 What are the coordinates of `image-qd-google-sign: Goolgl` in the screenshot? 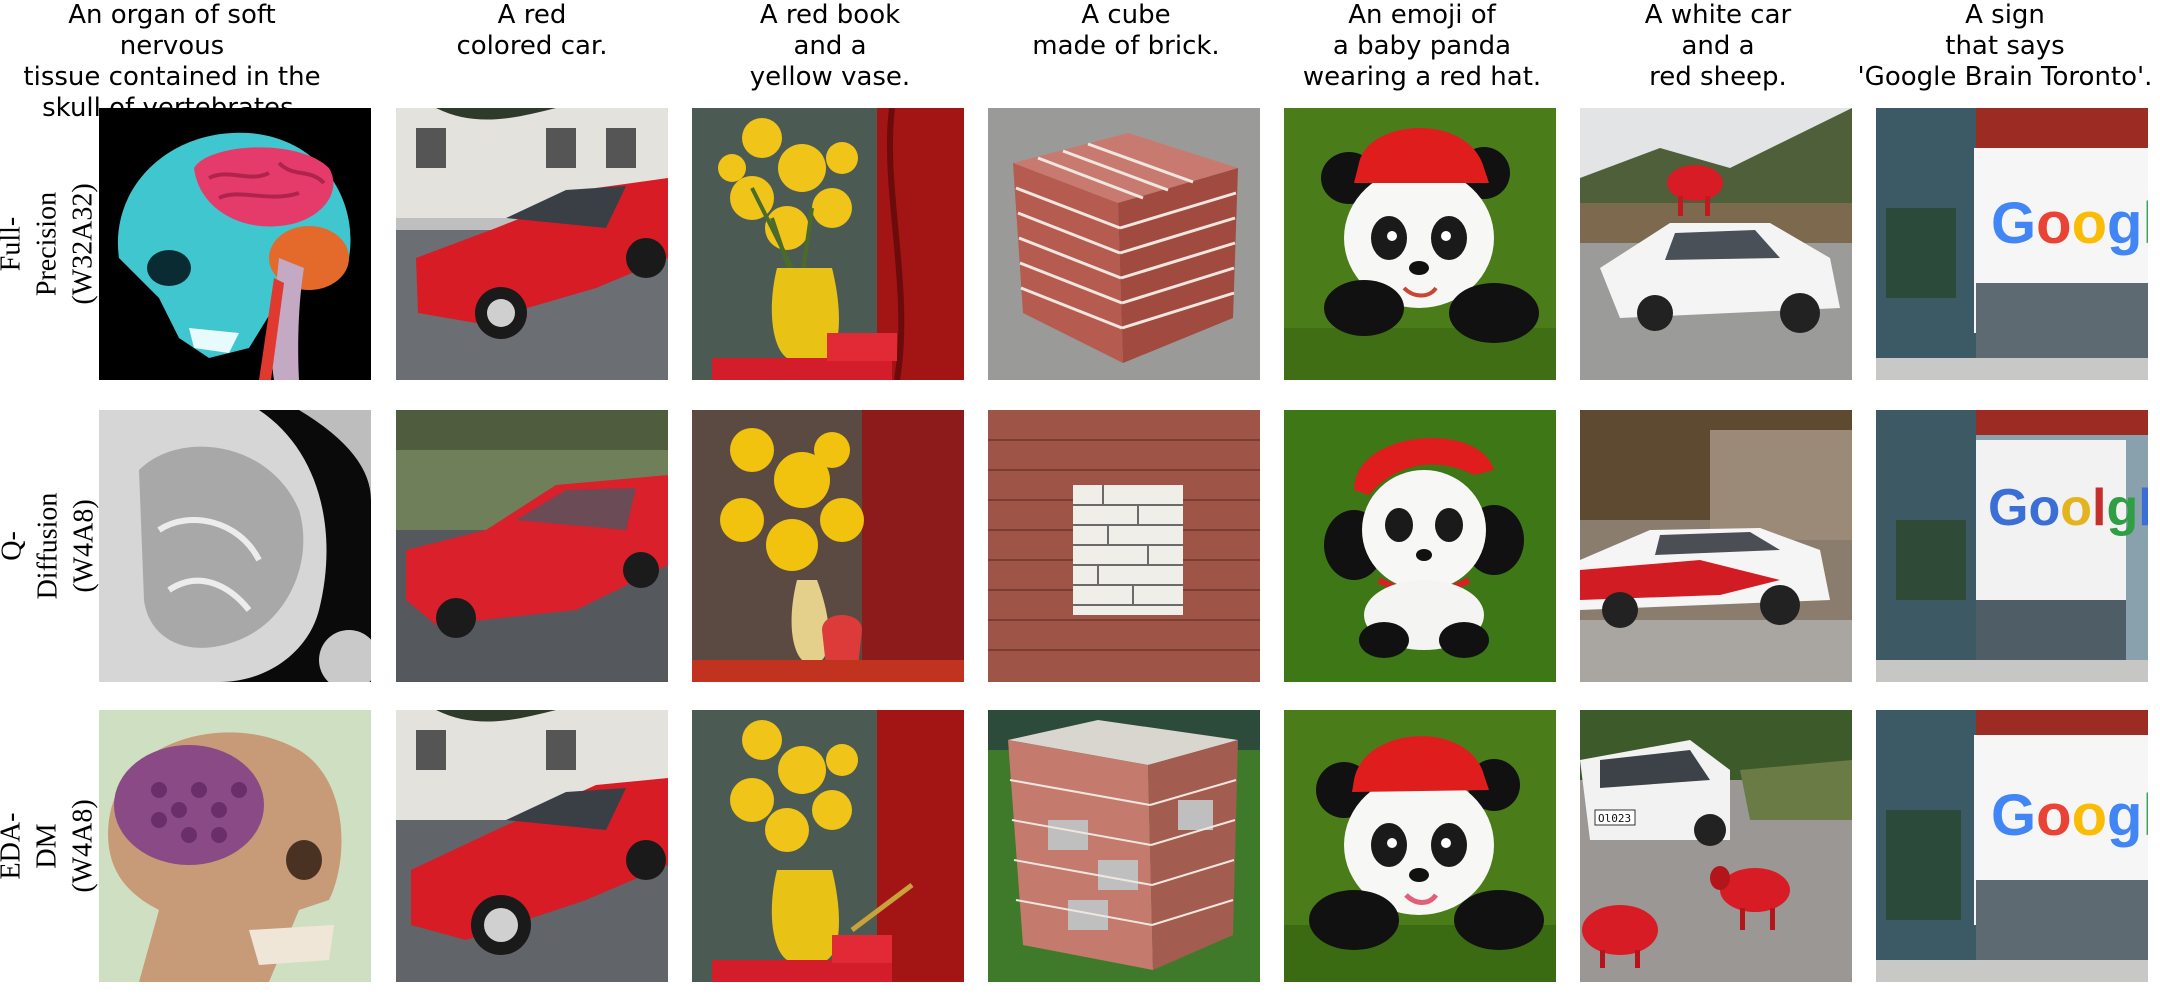 It's located at (2012, 546).